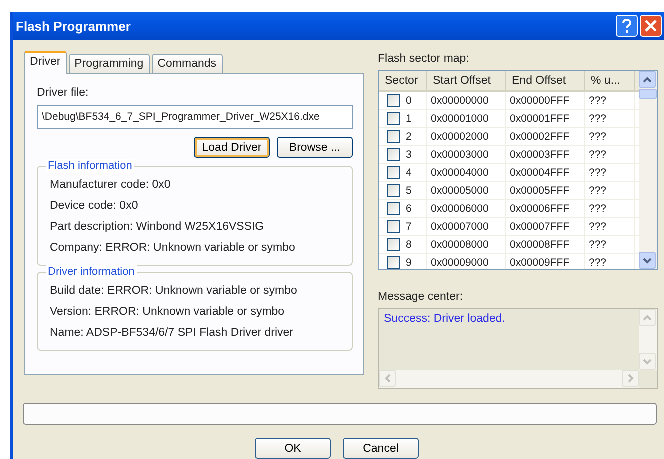  Describe the element at coordinates (409, 172) in the screenshot. I see `table-cell: 4` at that location.